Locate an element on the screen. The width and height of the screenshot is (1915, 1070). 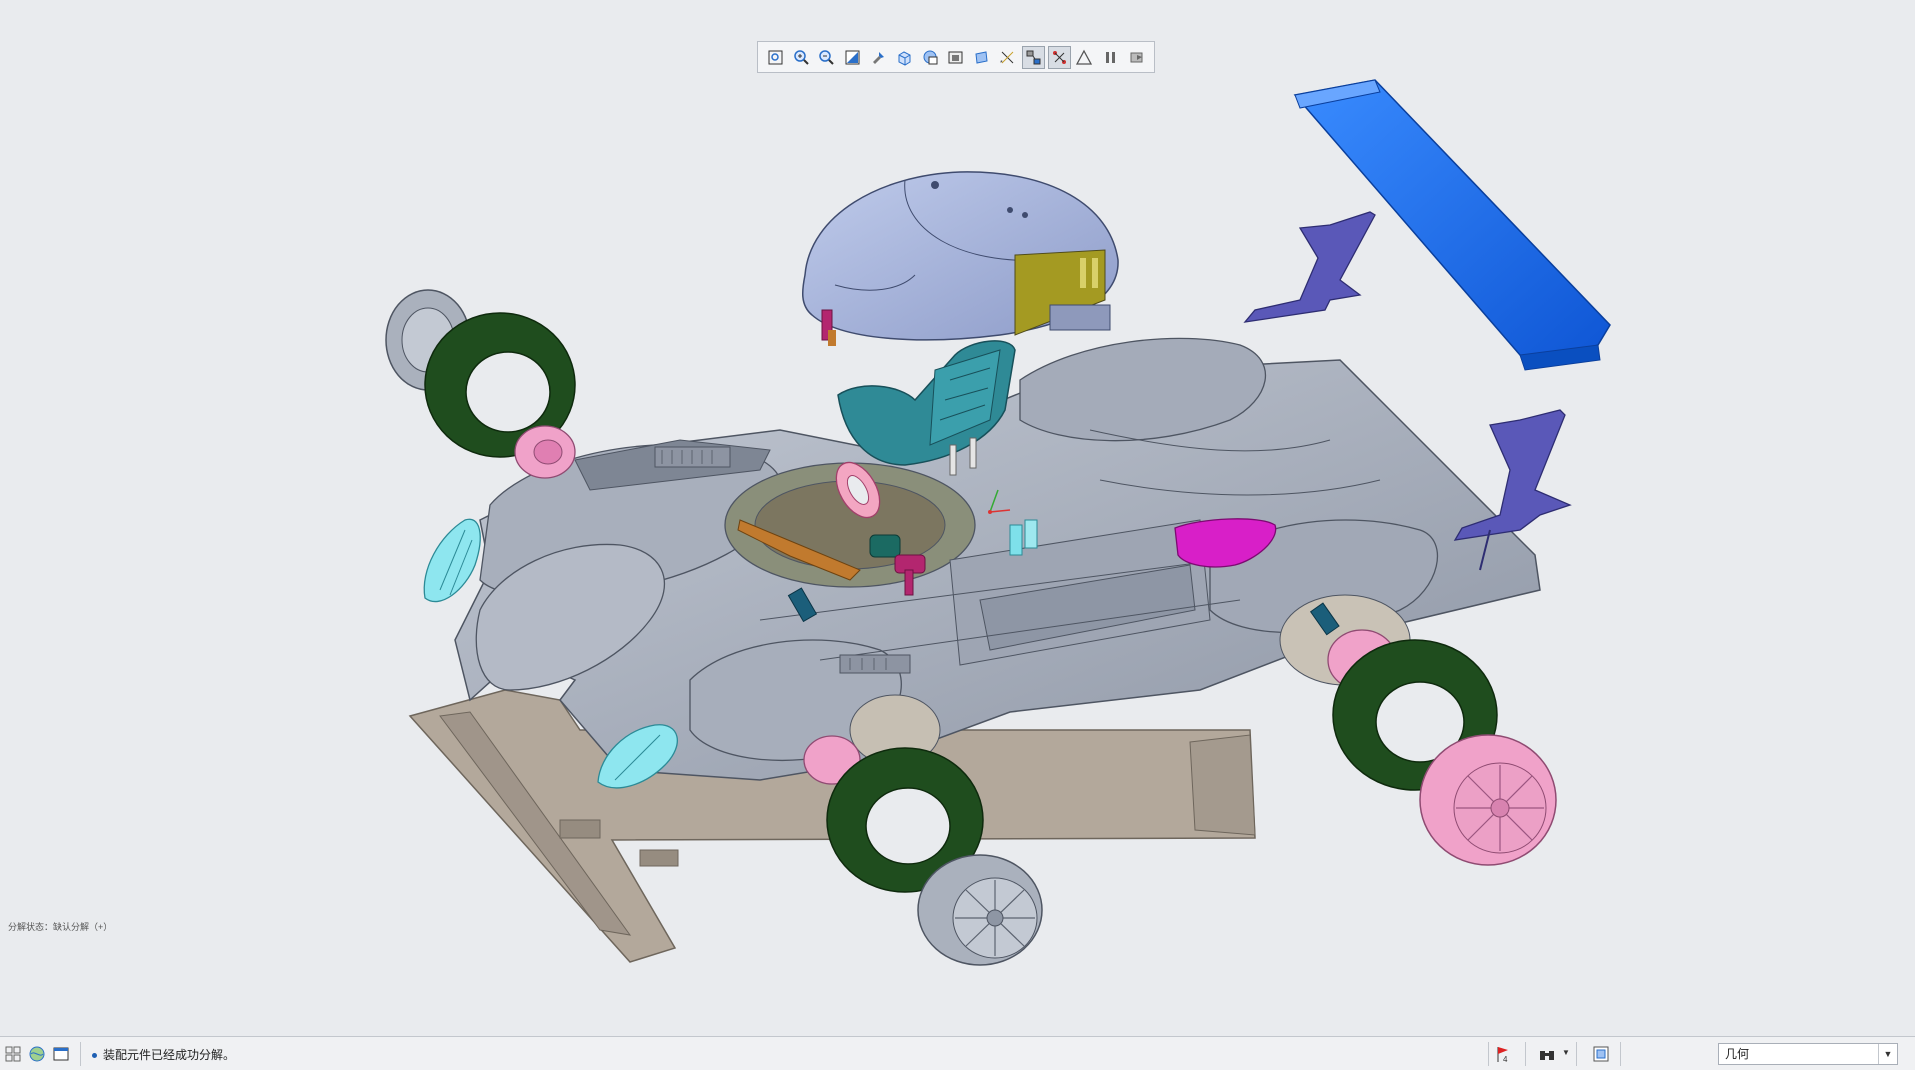
wing-fin-left is located at coordinates (1309, 267).